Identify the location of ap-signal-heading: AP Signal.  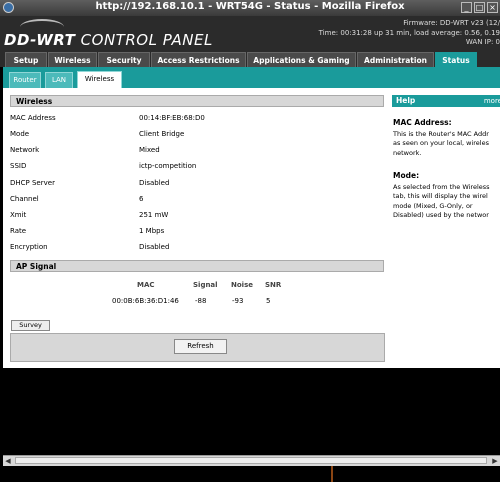
(197, 266).